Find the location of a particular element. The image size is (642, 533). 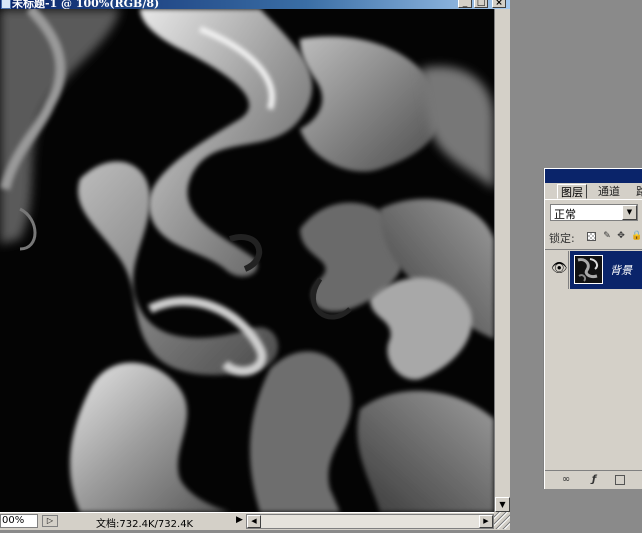

selected-layer: 背景 is located at coordinates (606, 270).